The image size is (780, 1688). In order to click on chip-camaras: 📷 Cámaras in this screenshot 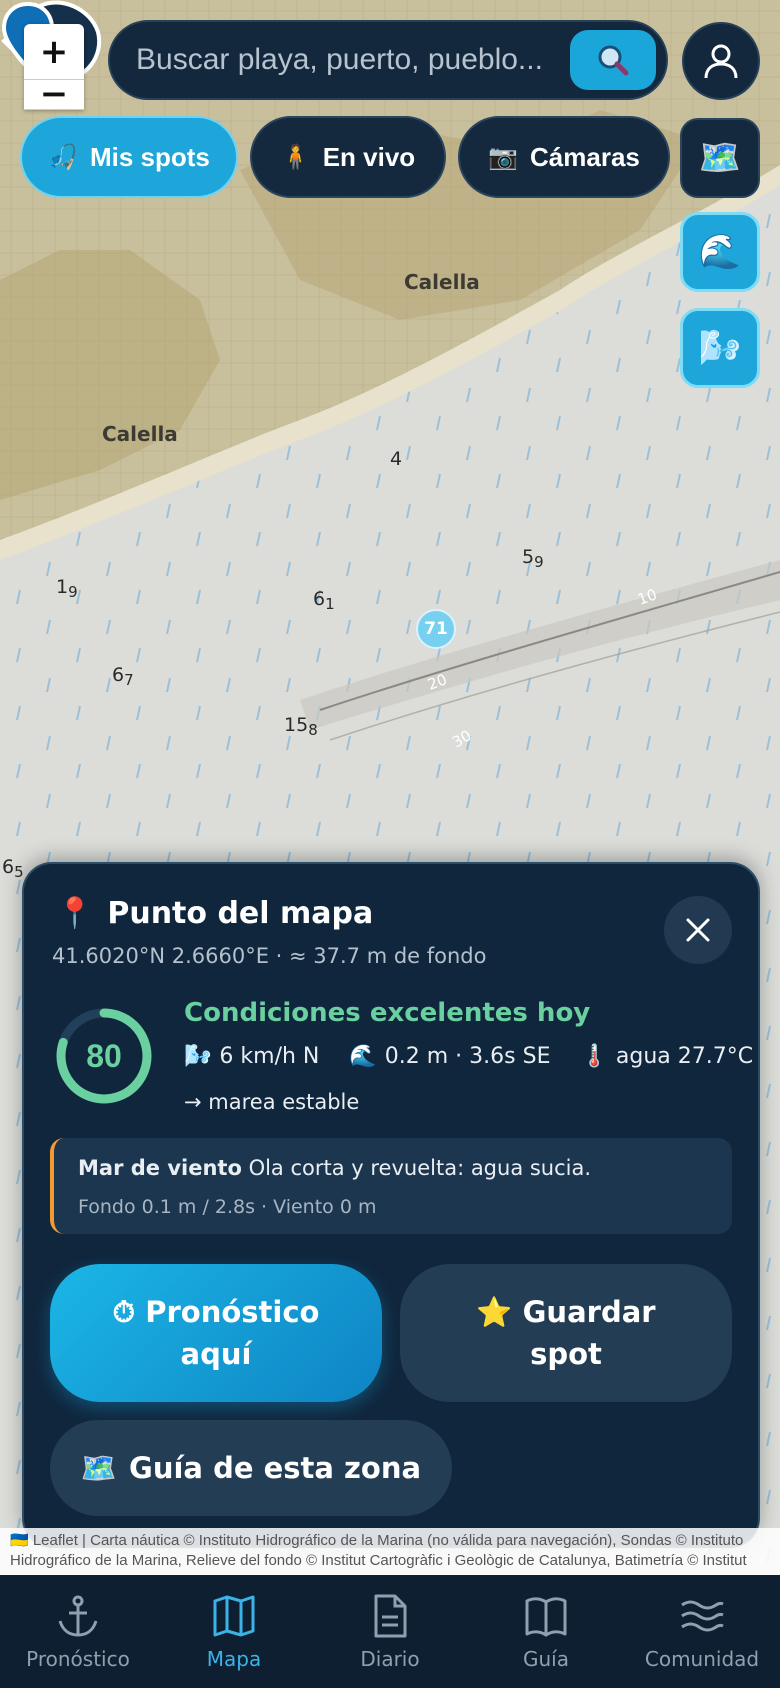, I will do `click(564, 157)`.